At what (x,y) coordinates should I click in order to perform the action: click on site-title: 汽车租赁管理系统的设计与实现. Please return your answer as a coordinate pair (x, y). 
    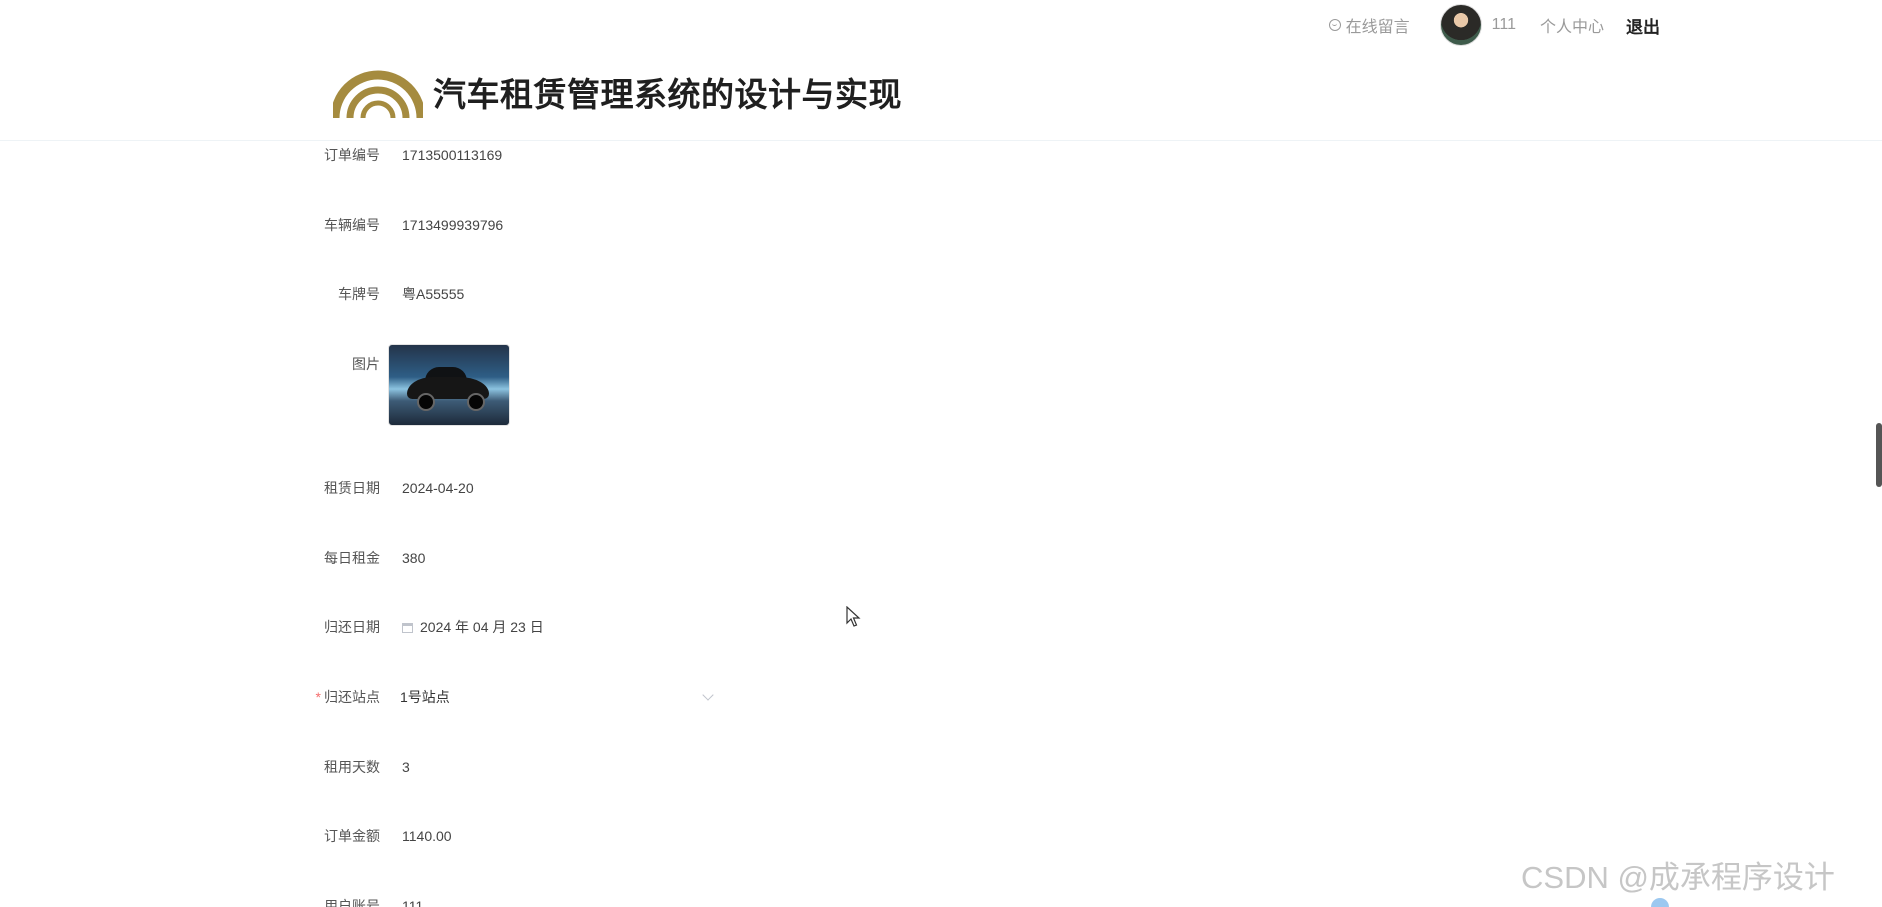
    Looking at the image, I should click on (667, 94).